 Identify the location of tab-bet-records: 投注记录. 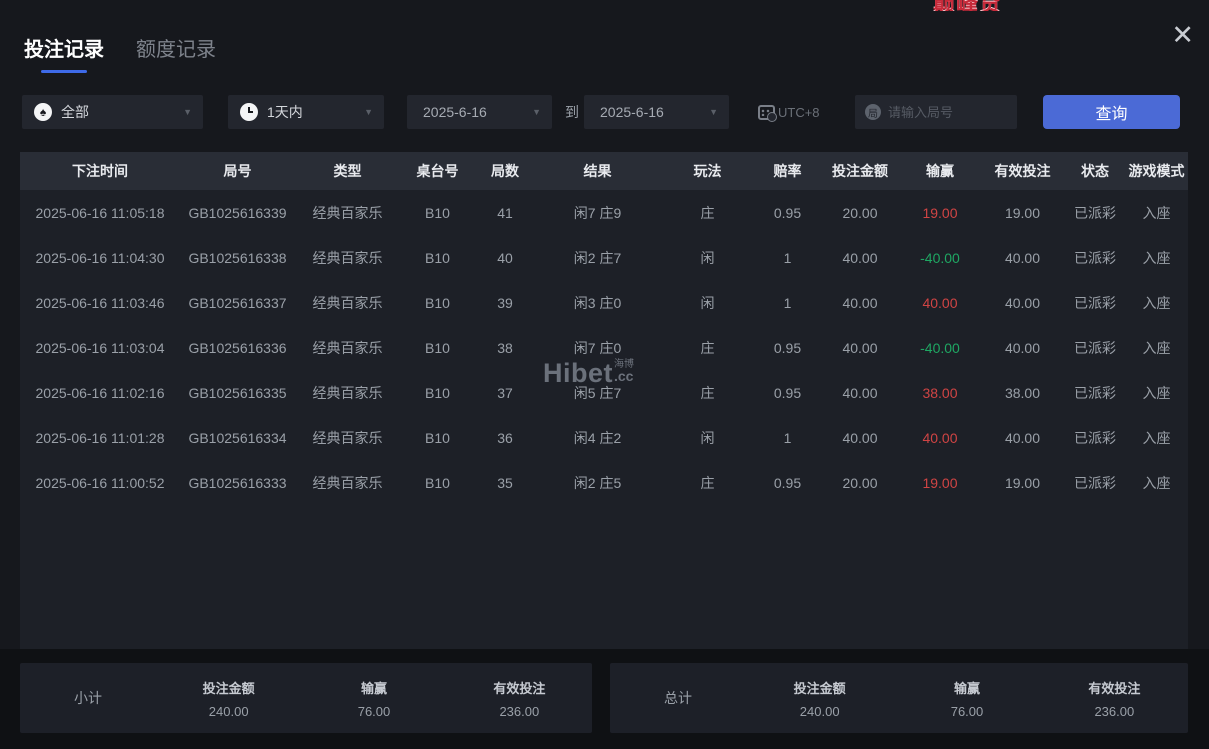
(64, 53).